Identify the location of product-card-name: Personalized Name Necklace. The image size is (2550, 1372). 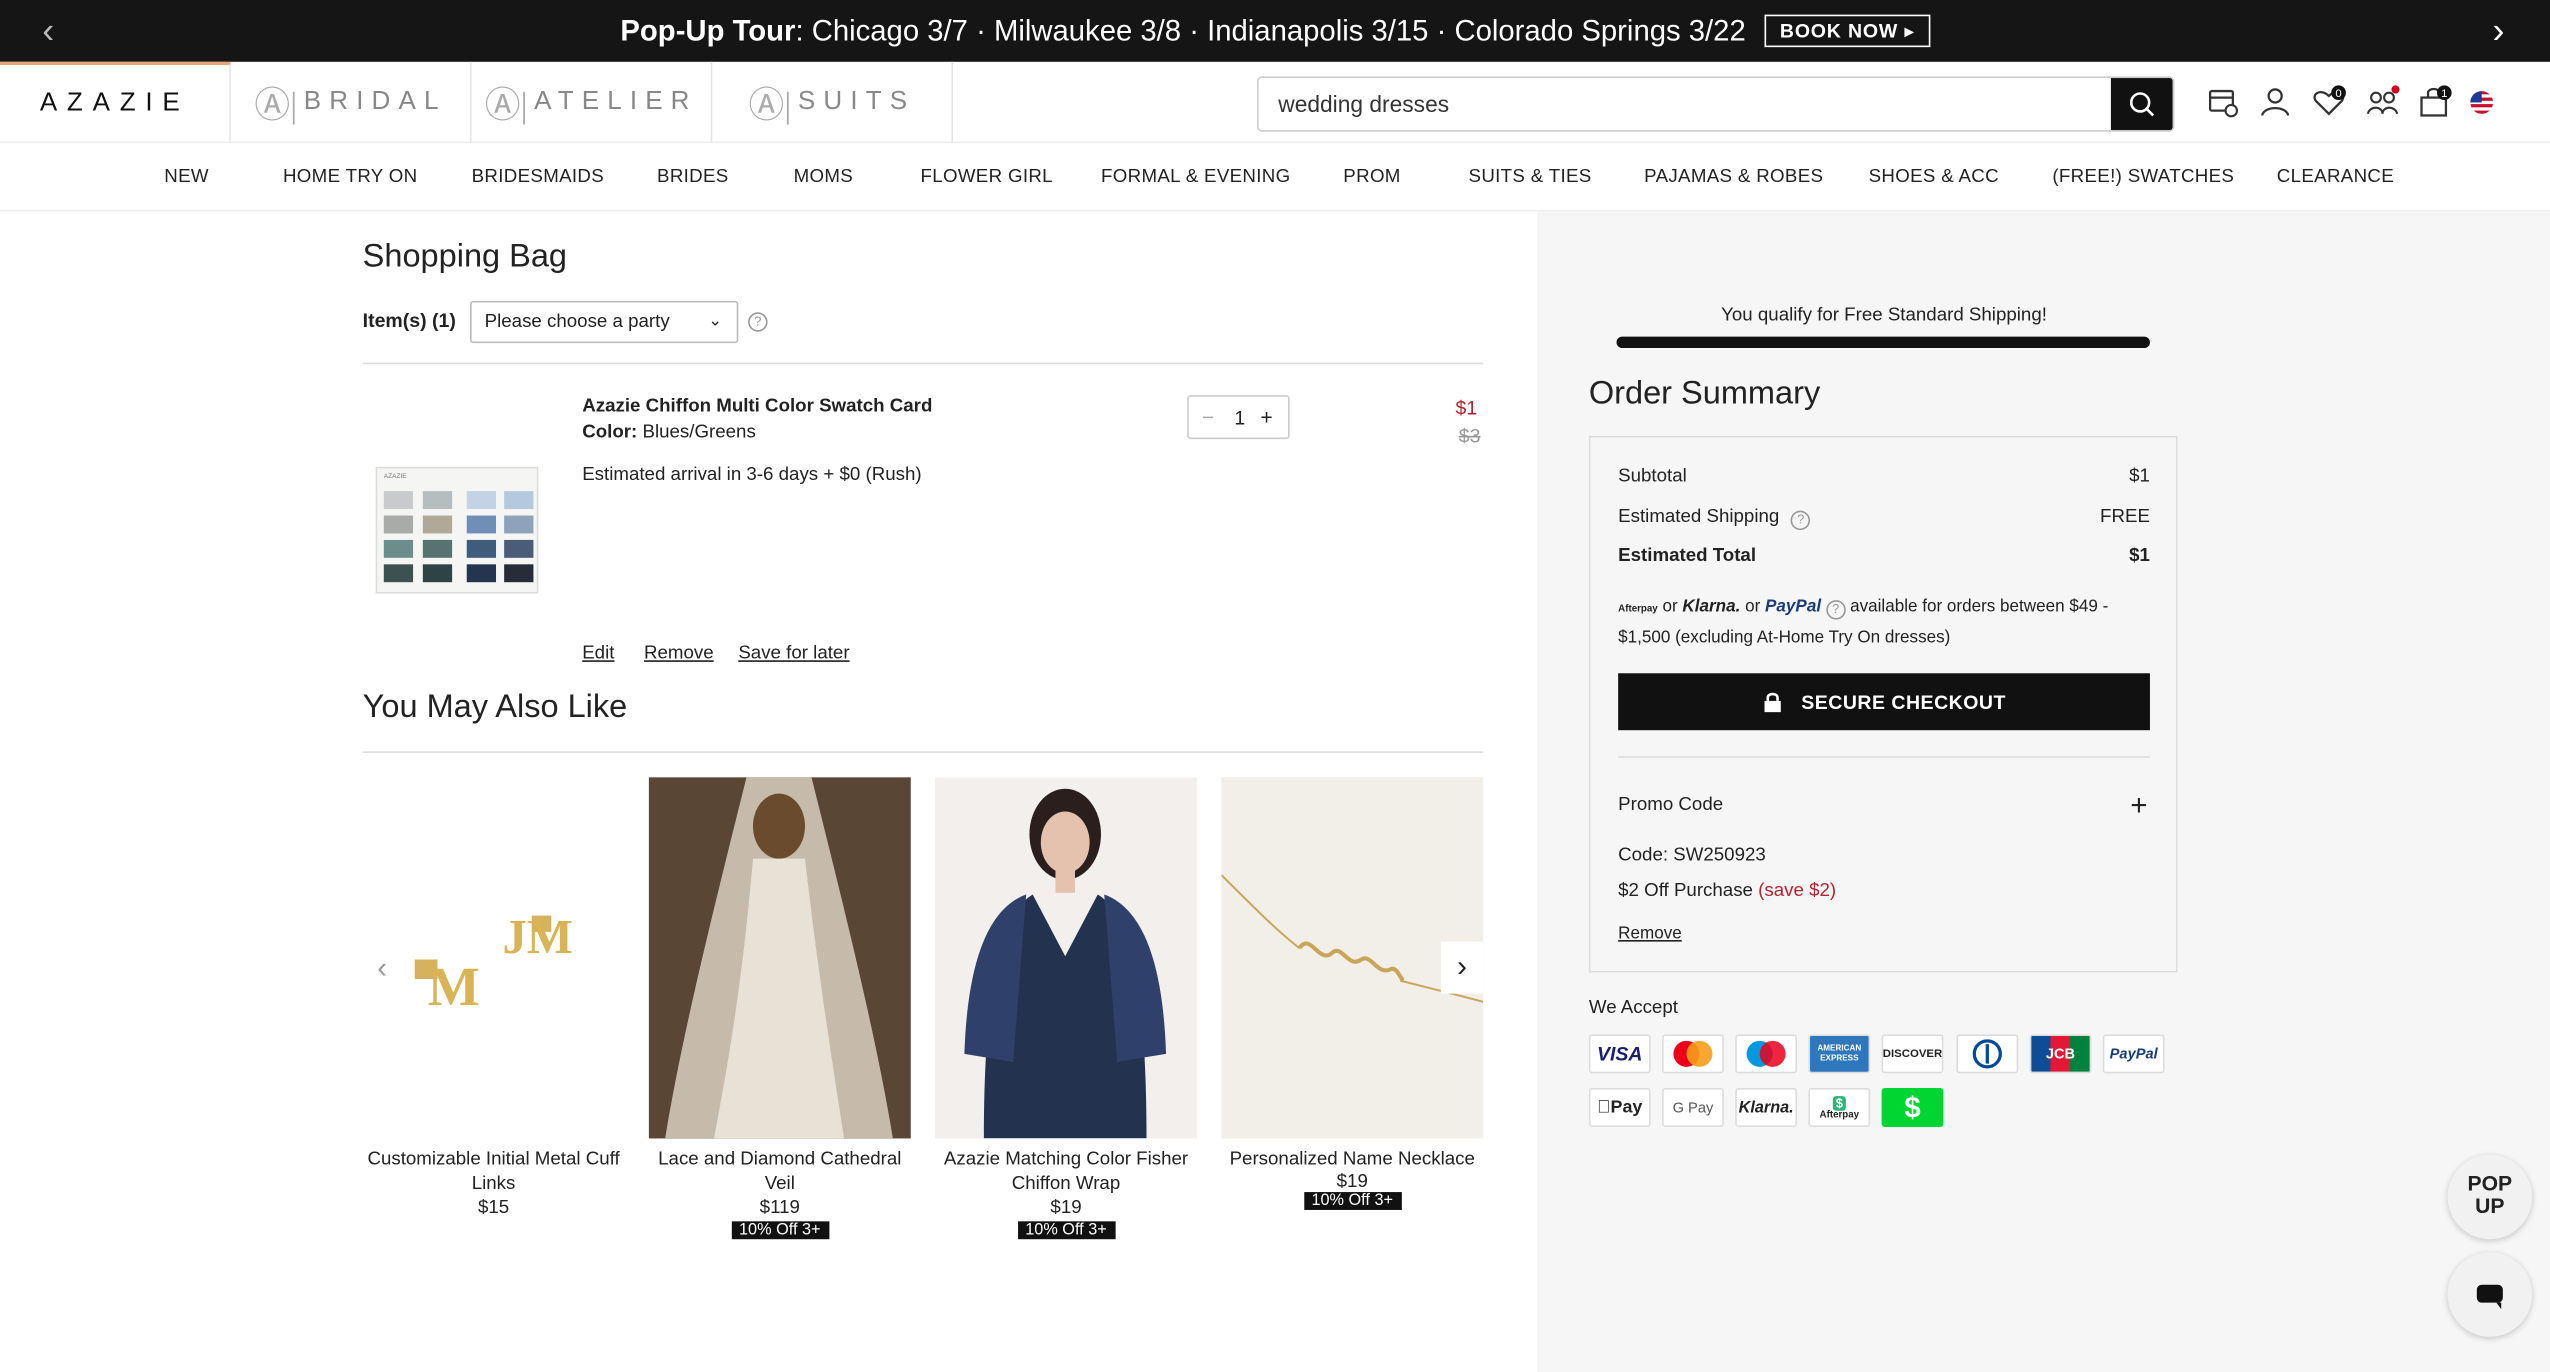
(1352, 1160).